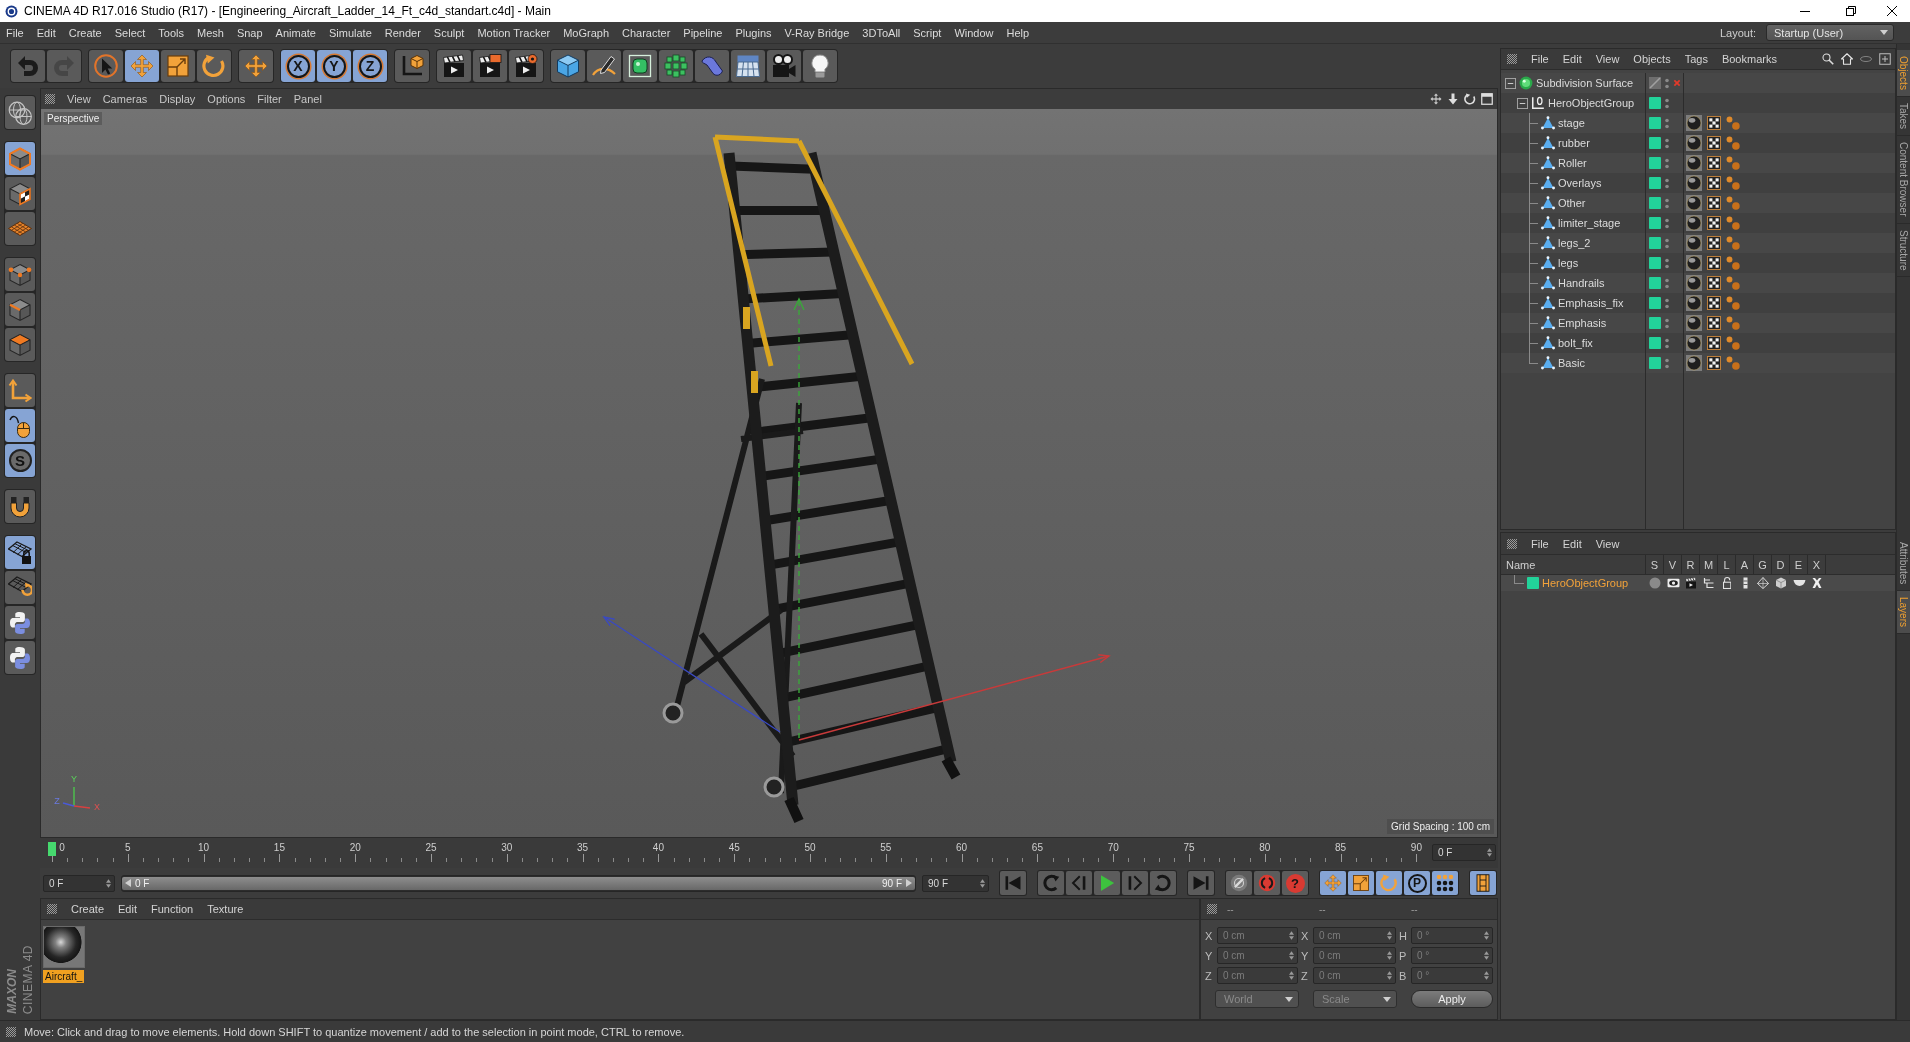 The height and width of the screenshot is (1042, 1910). Describe the element at coordinates (1828, 59) in the screenshot. I see `search-icon` at that location.